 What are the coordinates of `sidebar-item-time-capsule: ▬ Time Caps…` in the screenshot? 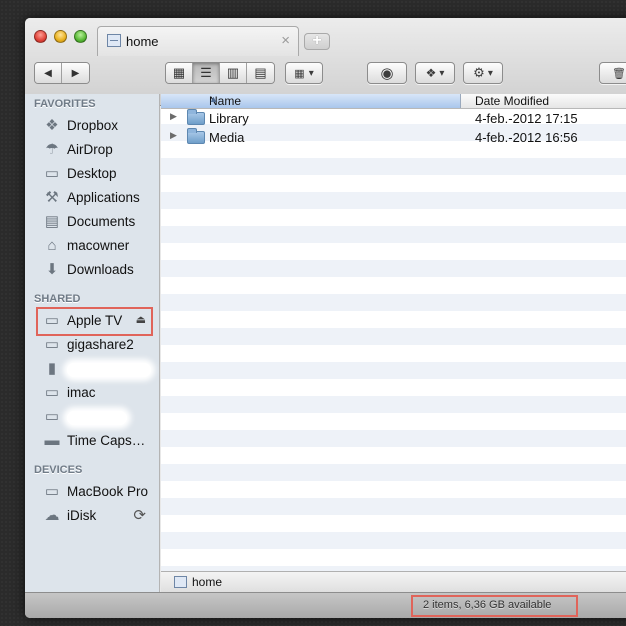 It's located at (92, 441).